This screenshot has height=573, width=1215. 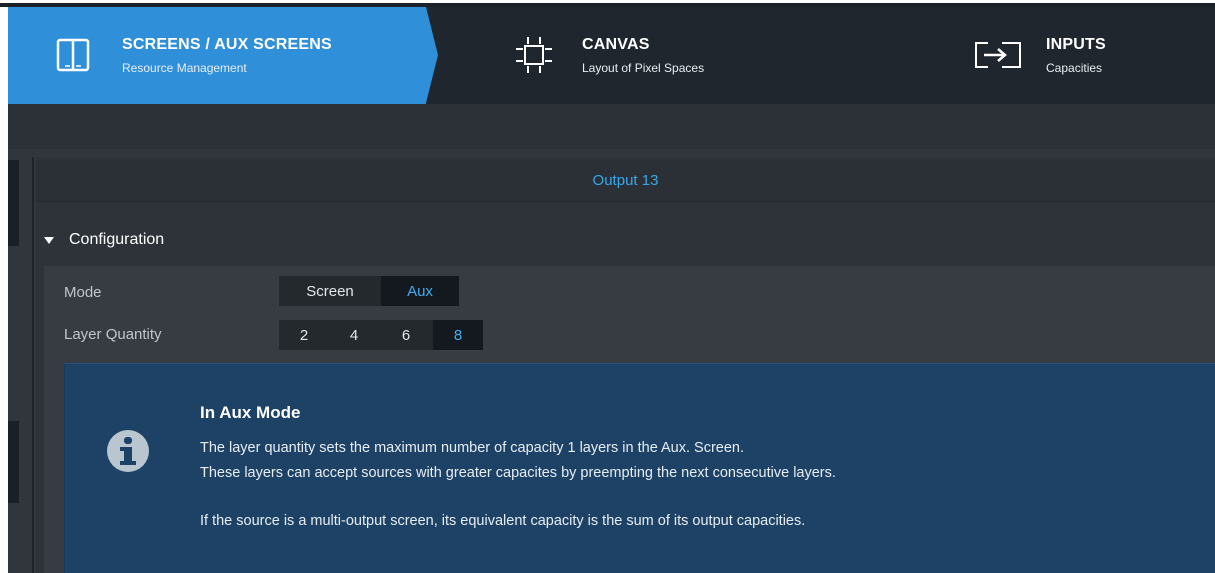 I want to click on mode-segmented-control: Screen Aux, so click(x=369, y=291).